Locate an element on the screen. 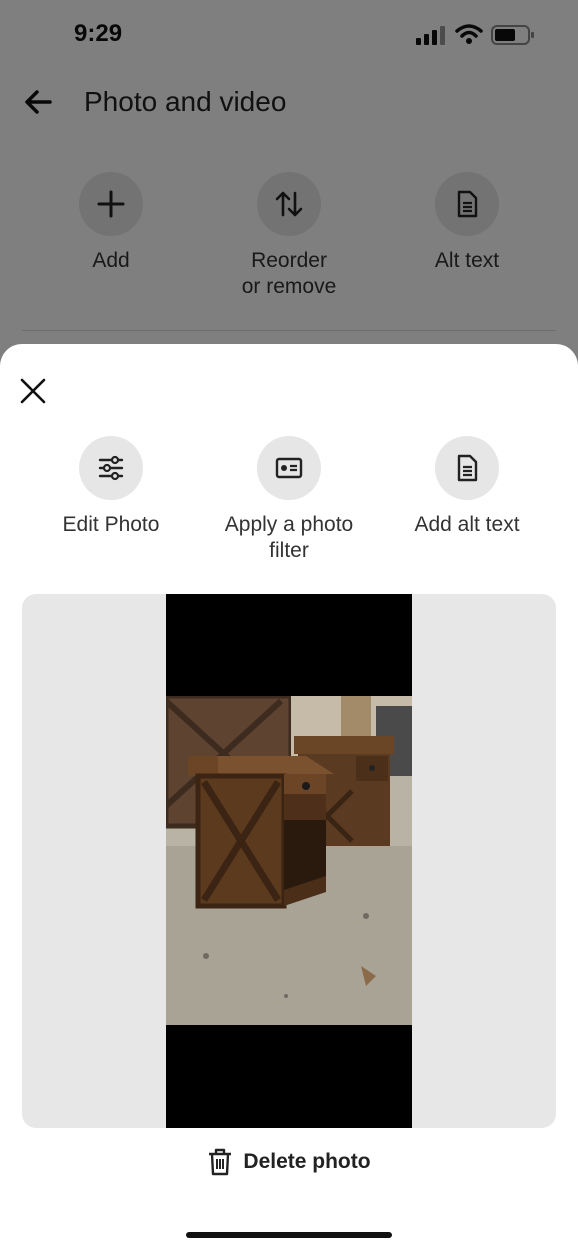  filter-icon is located at coordinates (289, 468).